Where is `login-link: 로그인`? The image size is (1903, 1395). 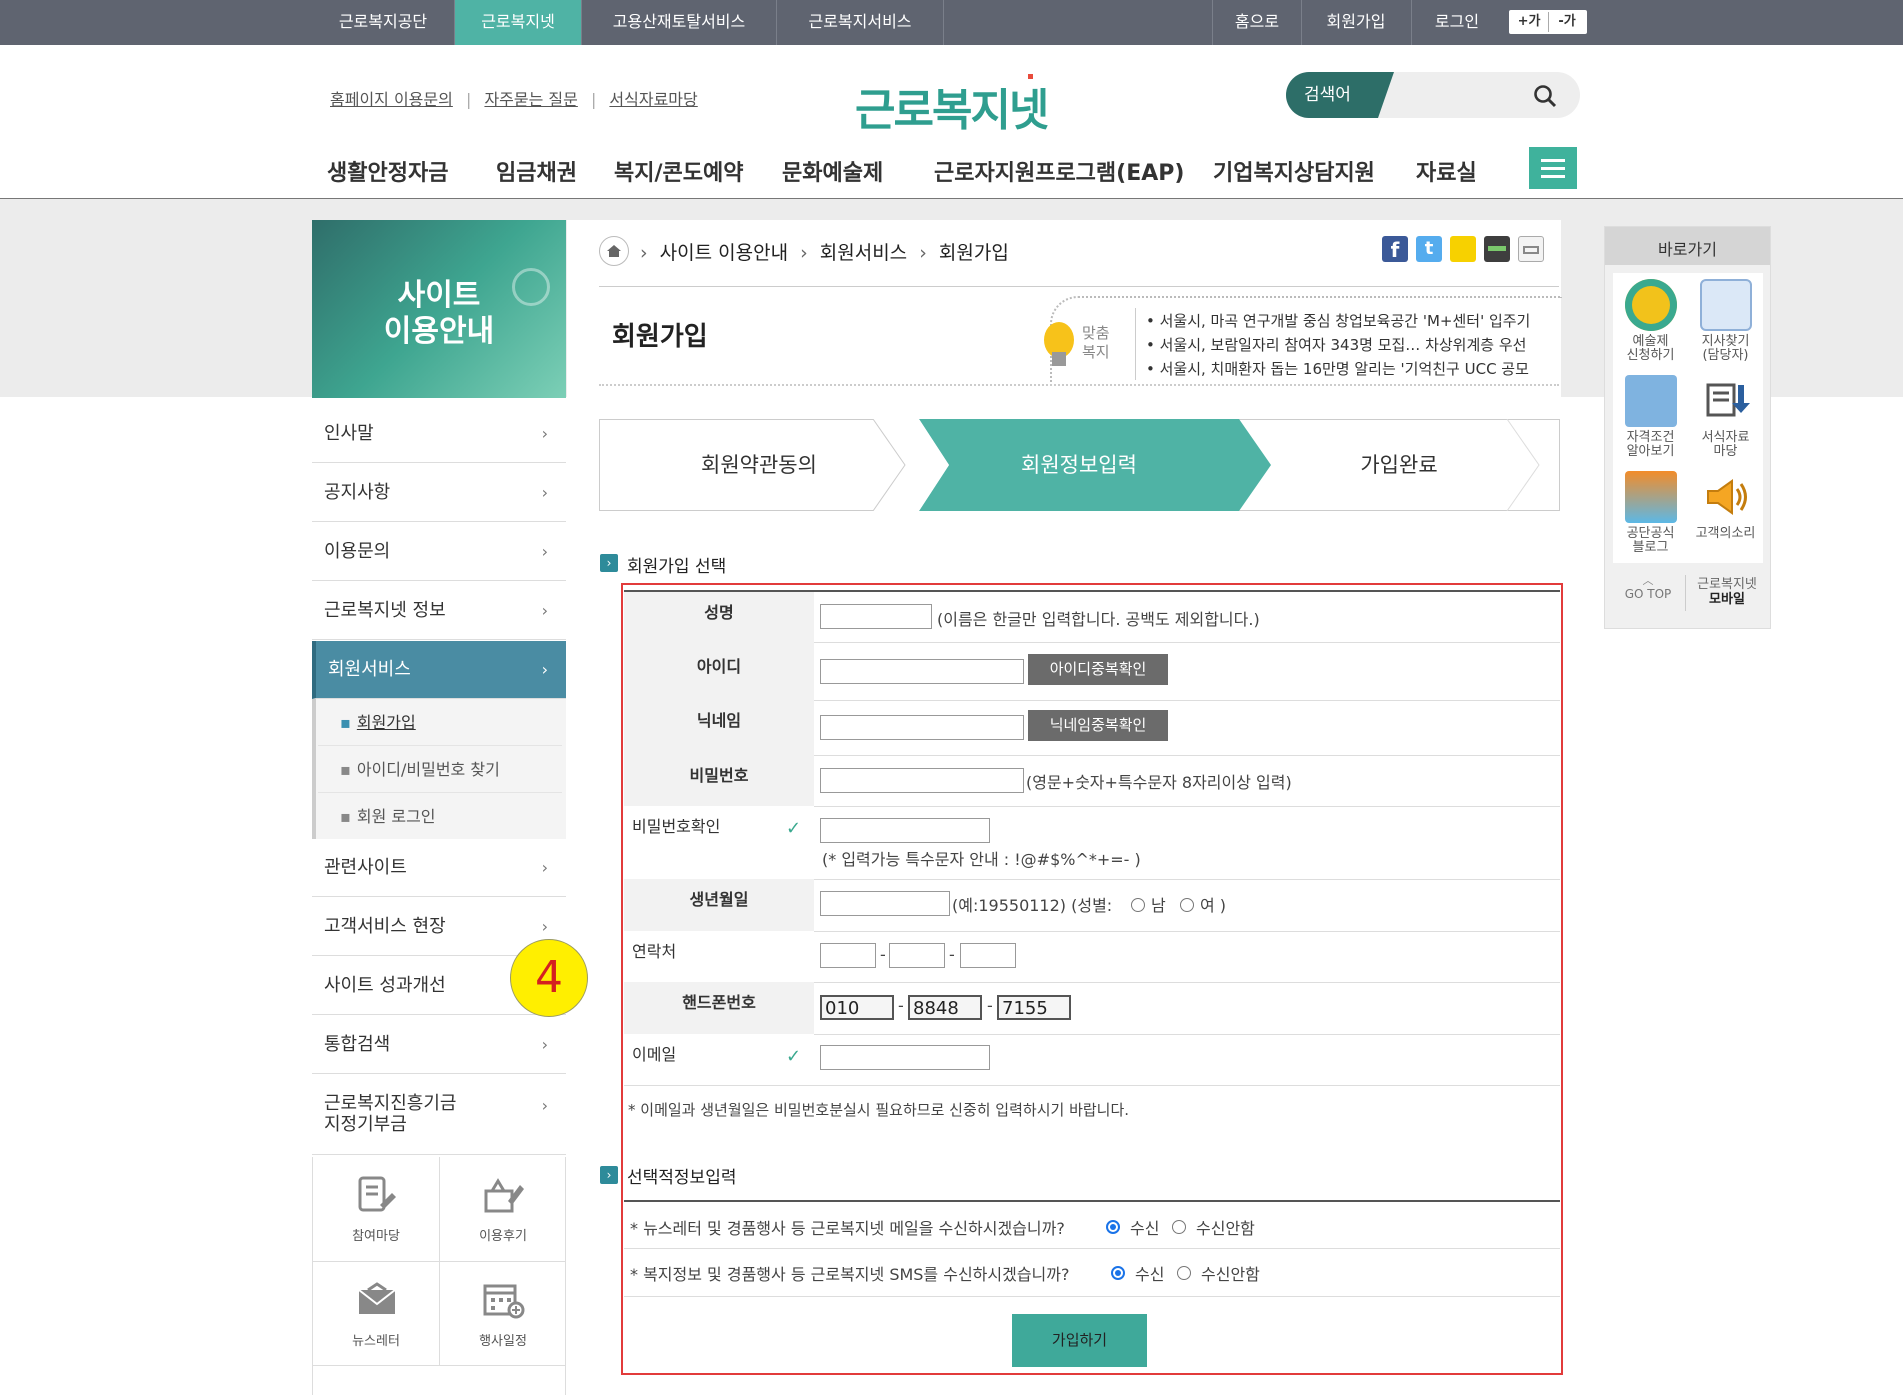 login-link: 로그인 is located at coordinates (1457, 22).